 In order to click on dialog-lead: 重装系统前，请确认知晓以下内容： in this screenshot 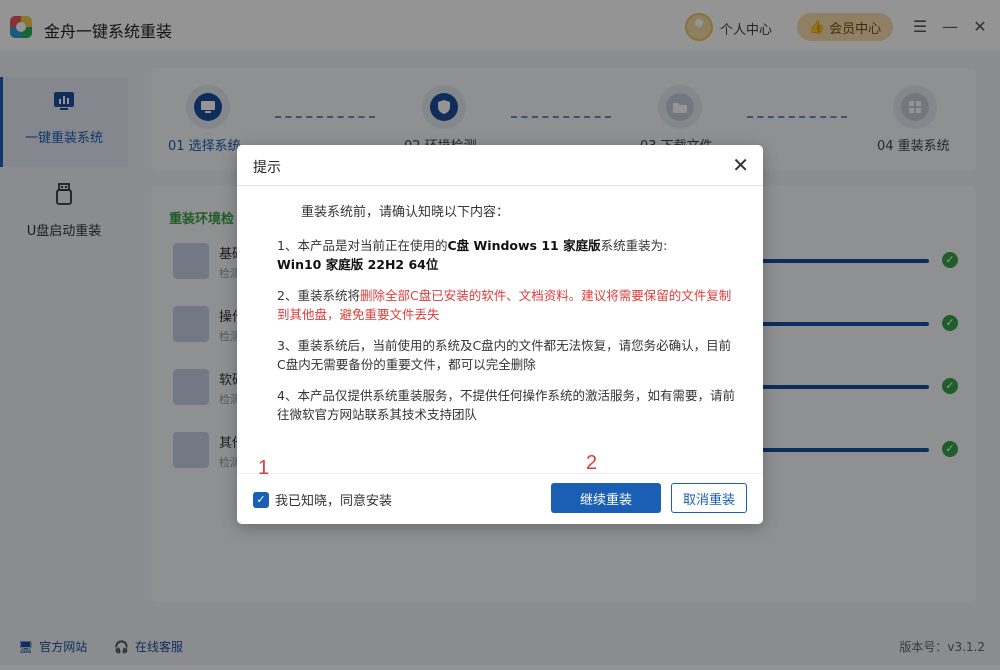, I will do `click(405, 212)`.